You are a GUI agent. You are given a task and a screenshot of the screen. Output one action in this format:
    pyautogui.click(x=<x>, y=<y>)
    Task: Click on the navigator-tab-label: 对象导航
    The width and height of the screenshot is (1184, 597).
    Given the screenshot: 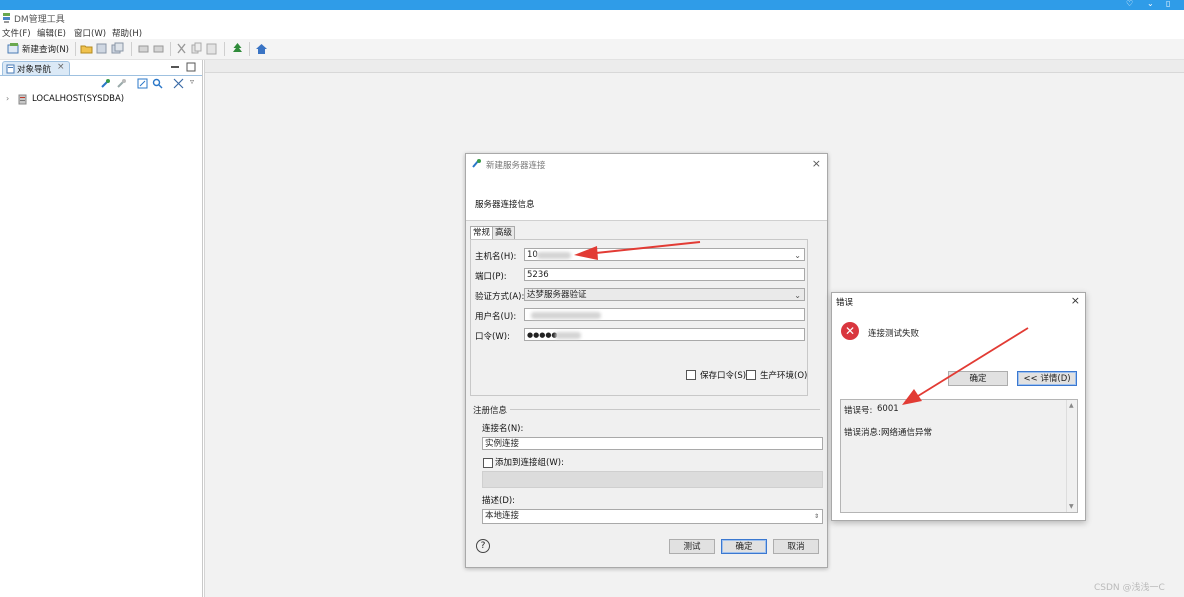 What is the action you would take?
    pyautogui.click(x=34, y=70)
    